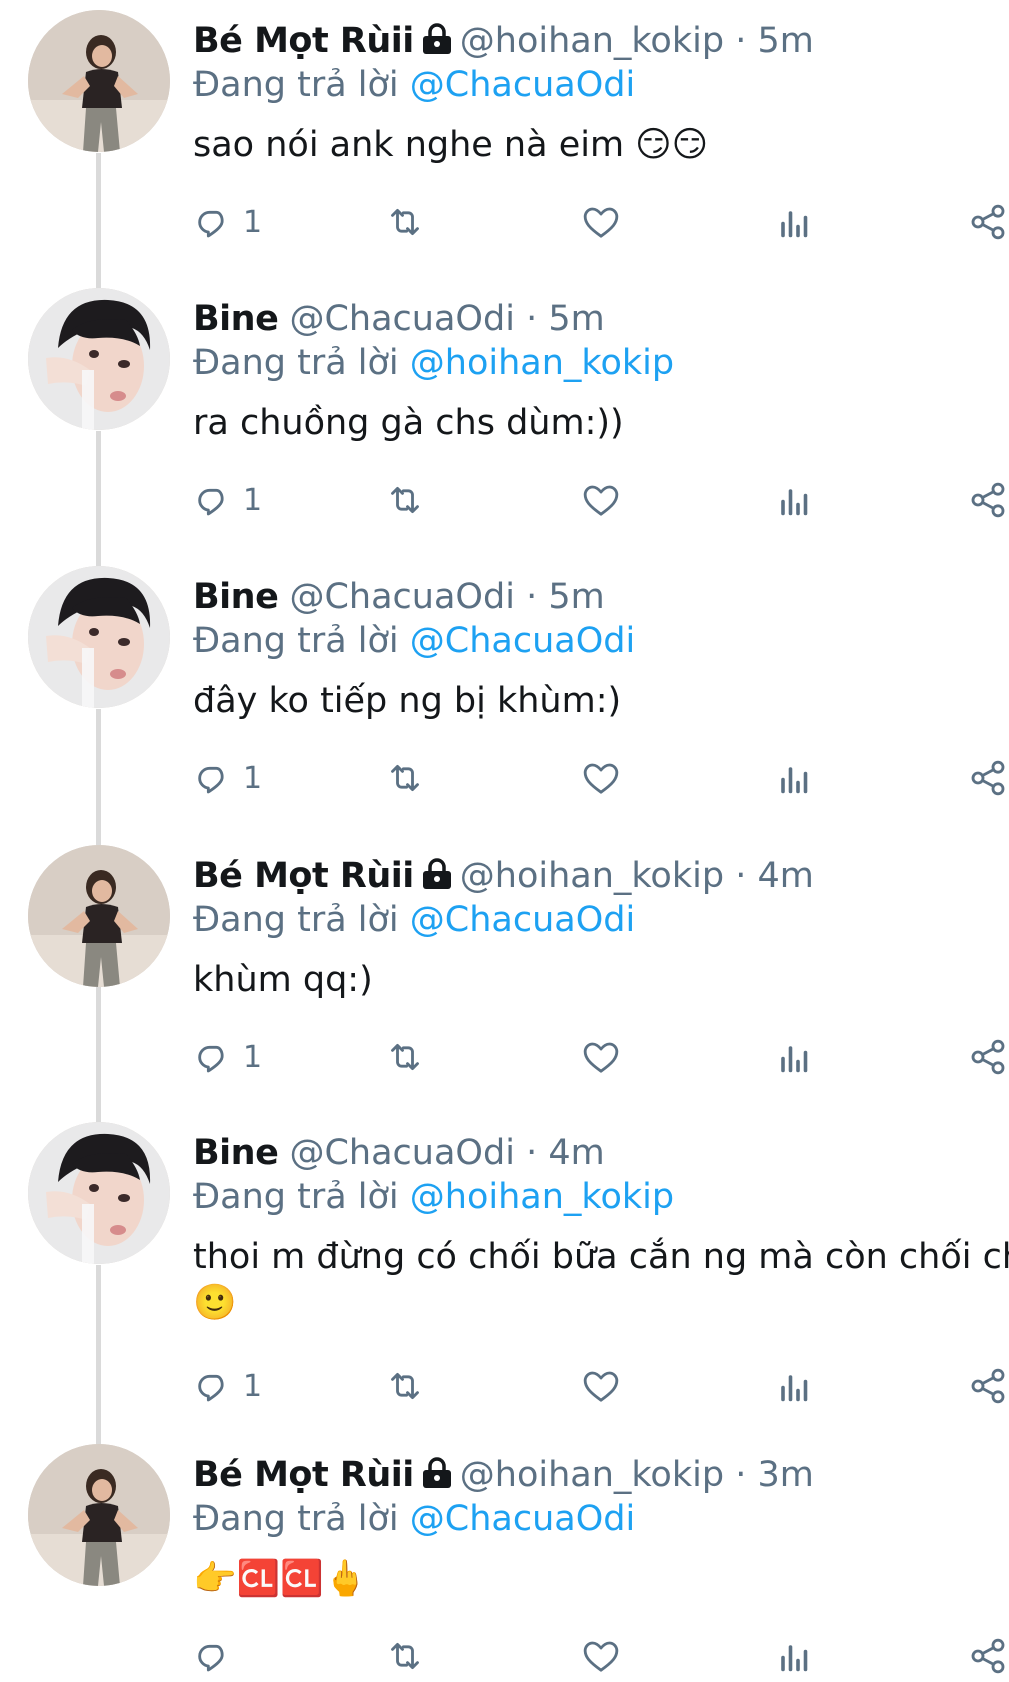  Describe the element at coordinates (407, 701) in the screenshot. I see `tweet-text: đây ko tiếp ng bị khùm:)` at that location.